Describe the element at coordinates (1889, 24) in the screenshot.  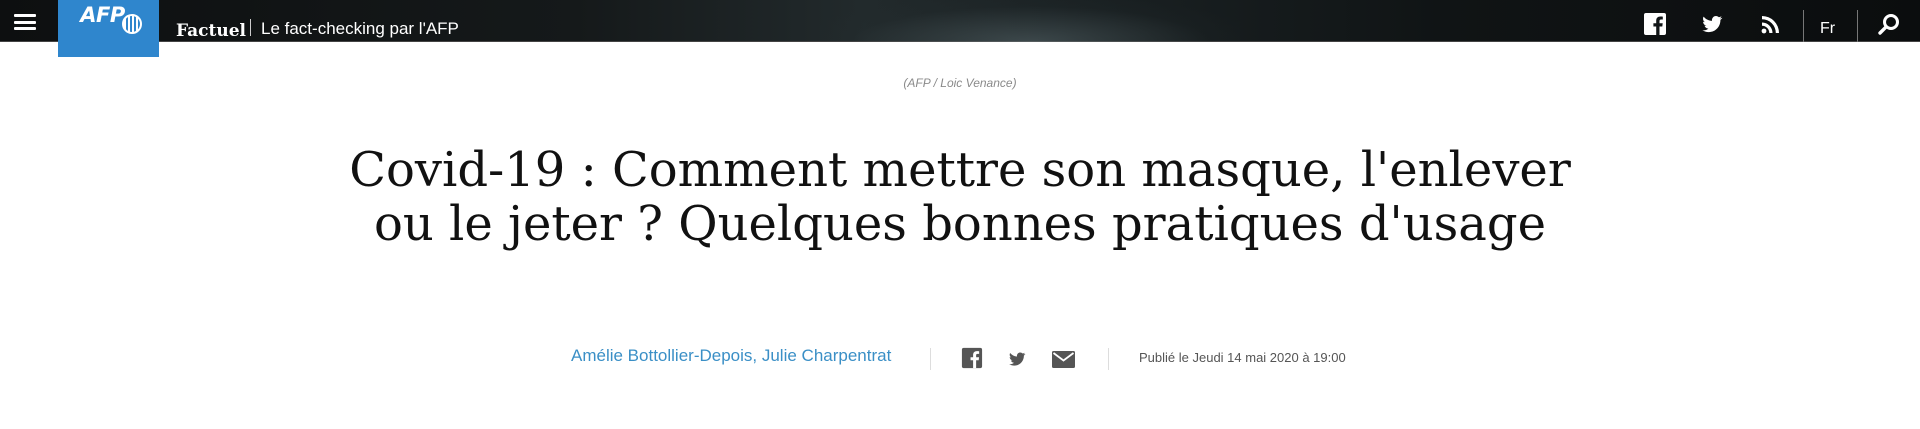
I see `search-icon` at that location.